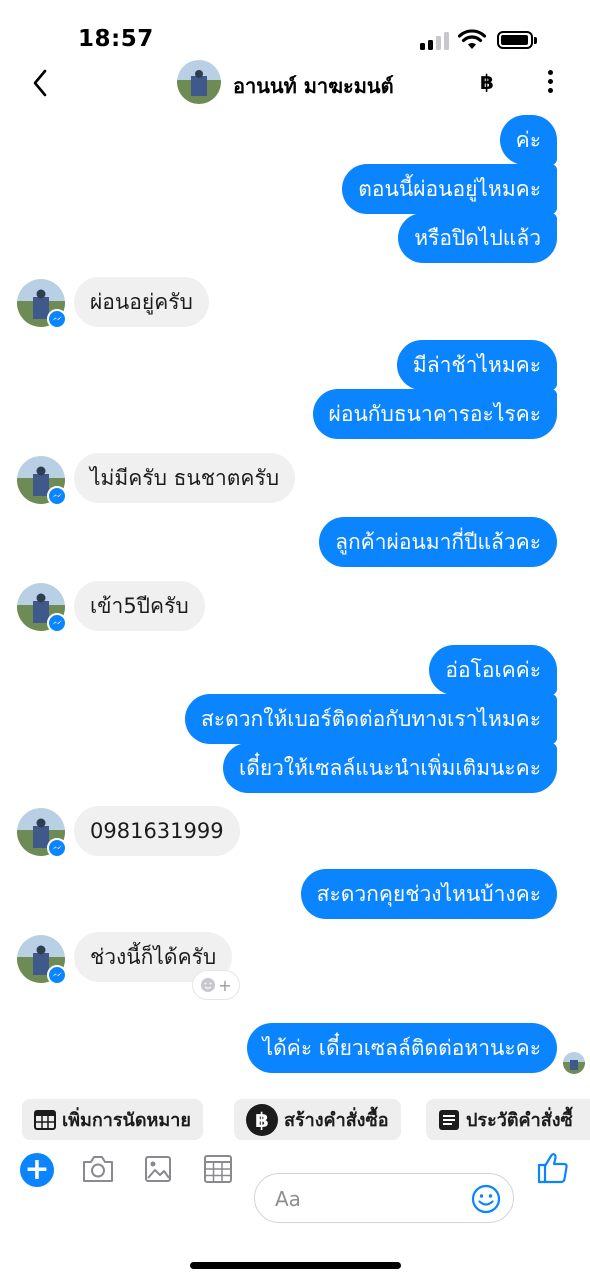 The width and height of the screenshot is (590, 1280). Describe the element at coordinates (185, 478) in the screenshot. I see `incoming-message: ไม่มีครับ ธนชาตครับ` at that location.